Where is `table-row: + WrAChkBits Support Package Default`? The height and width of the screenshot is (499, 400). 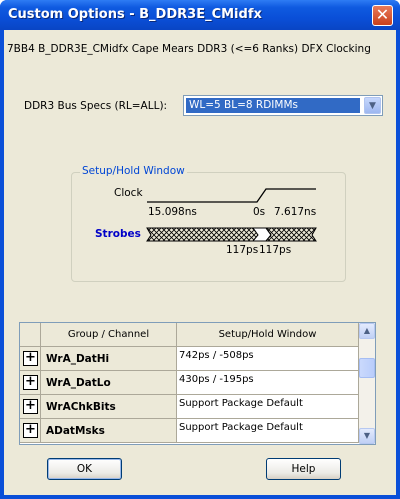
table-row: + WrAChkBits Support Package Default is located at coordinates (189, 407).